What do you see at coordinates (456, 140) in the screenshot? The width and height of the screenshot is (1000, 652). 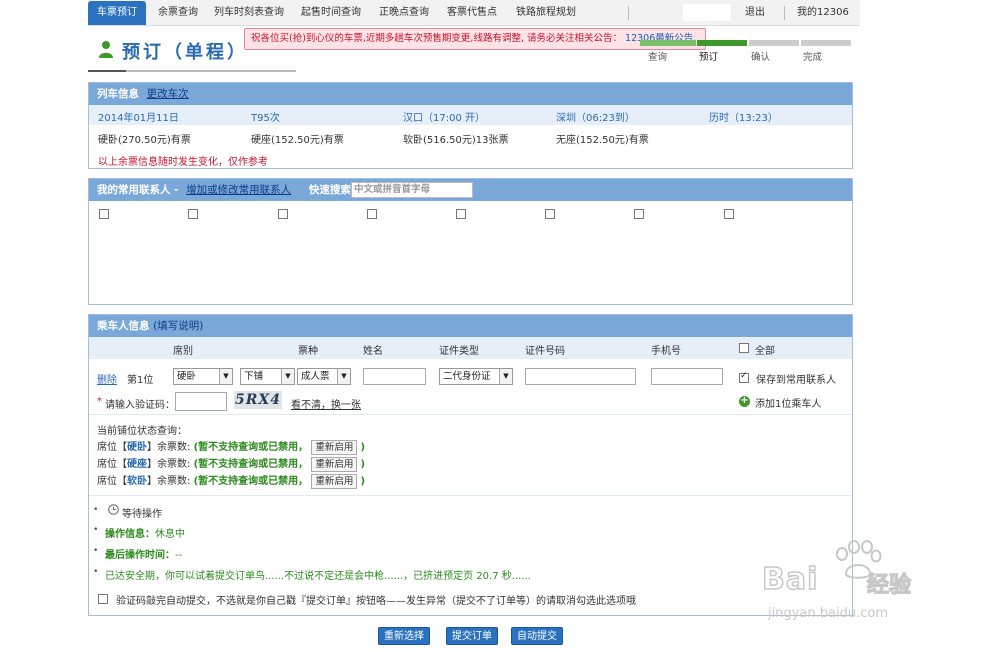 I see `seat-availability: 软卧(516.50元)13张票` at bounding box center [456, 140].